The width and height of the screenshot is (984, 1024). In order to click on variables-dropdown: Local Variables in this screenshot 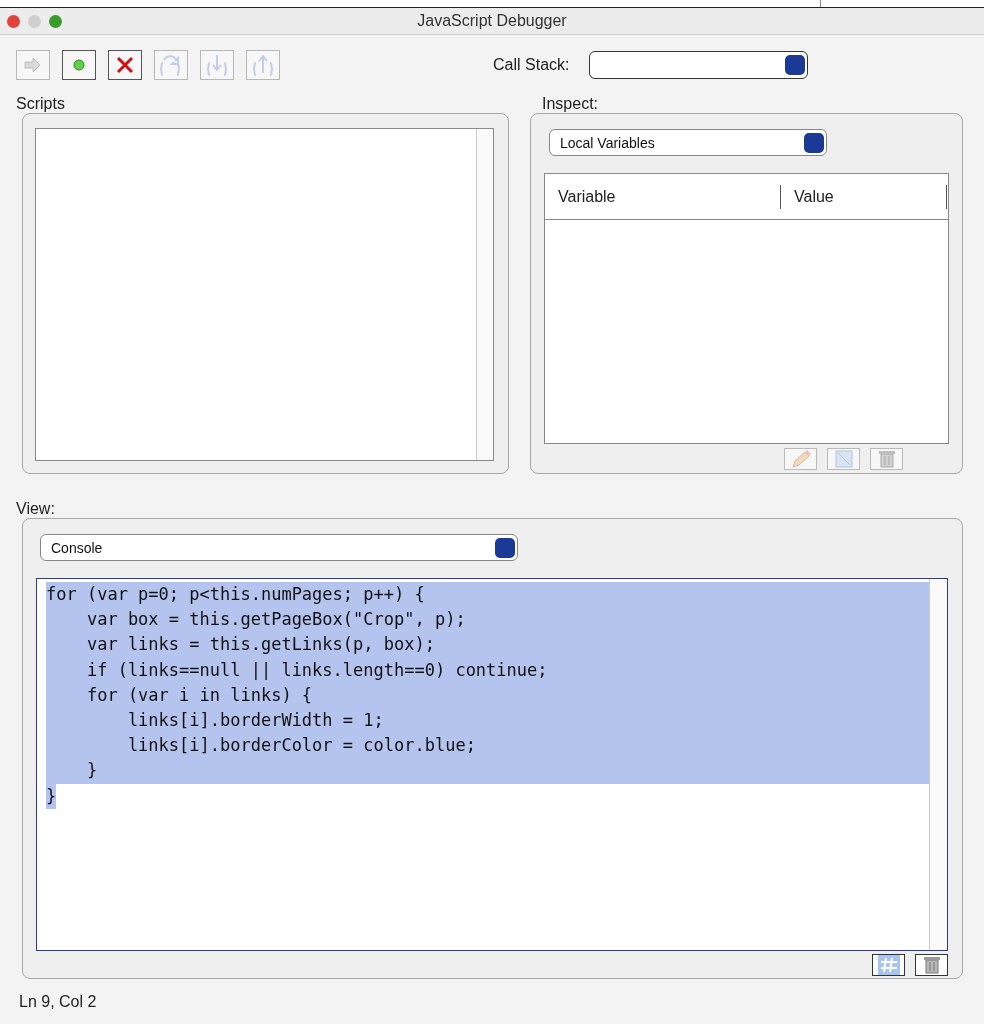, I will do `click(688, 142)`.